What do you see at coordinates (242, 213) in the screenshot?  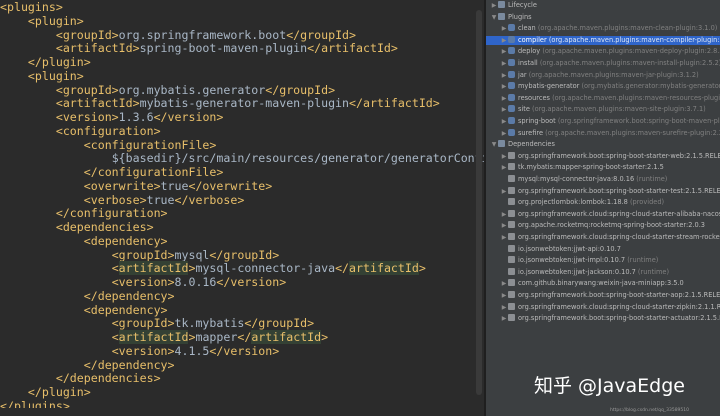 I see `code-line: </configuration>` at bounding box center [242, 213].